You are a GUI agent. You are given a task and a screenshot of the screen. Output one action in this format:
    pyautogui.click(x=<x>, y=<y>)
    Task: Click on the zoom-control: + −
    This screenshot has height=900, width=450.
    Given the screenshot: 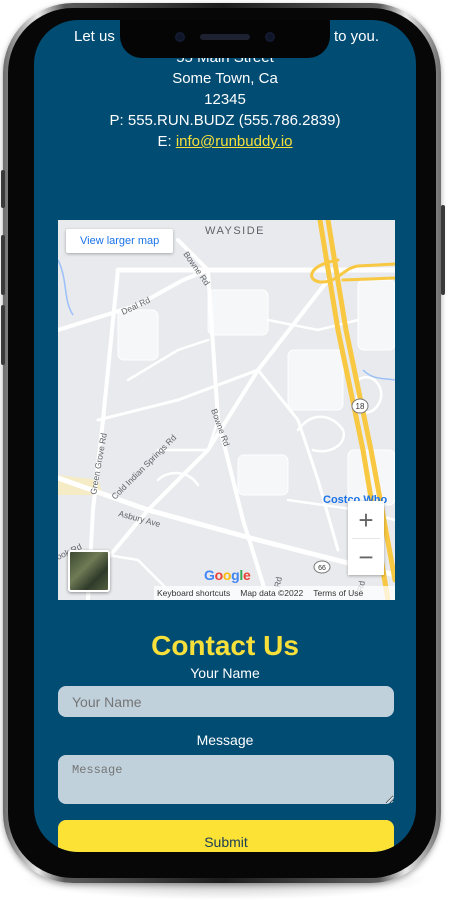 What is the action you would take?
    pyautogui.click(x=366, y=538)
    